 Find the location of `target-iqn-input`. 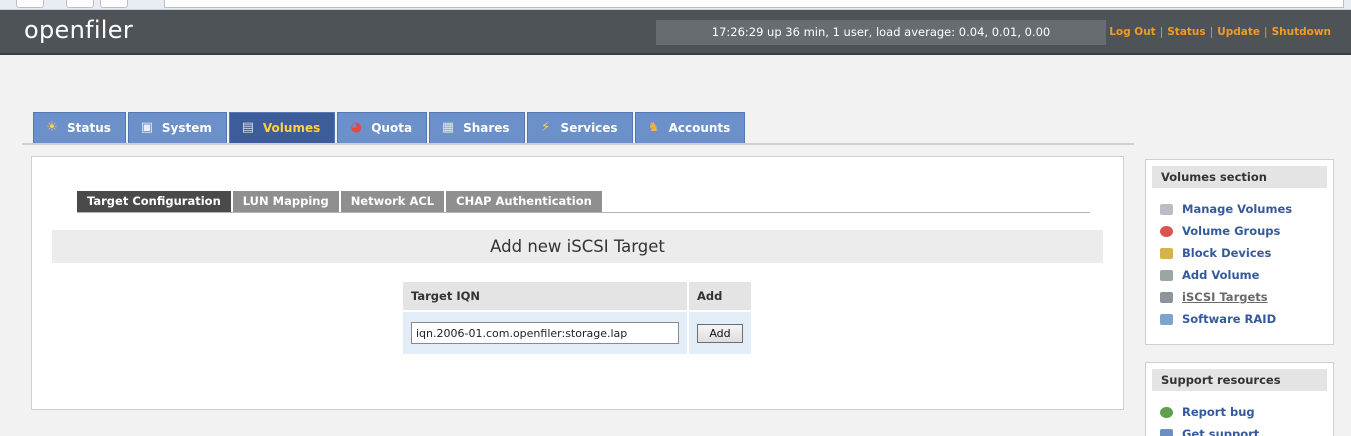

target-iqn-input is located at coordinates (545, 333).